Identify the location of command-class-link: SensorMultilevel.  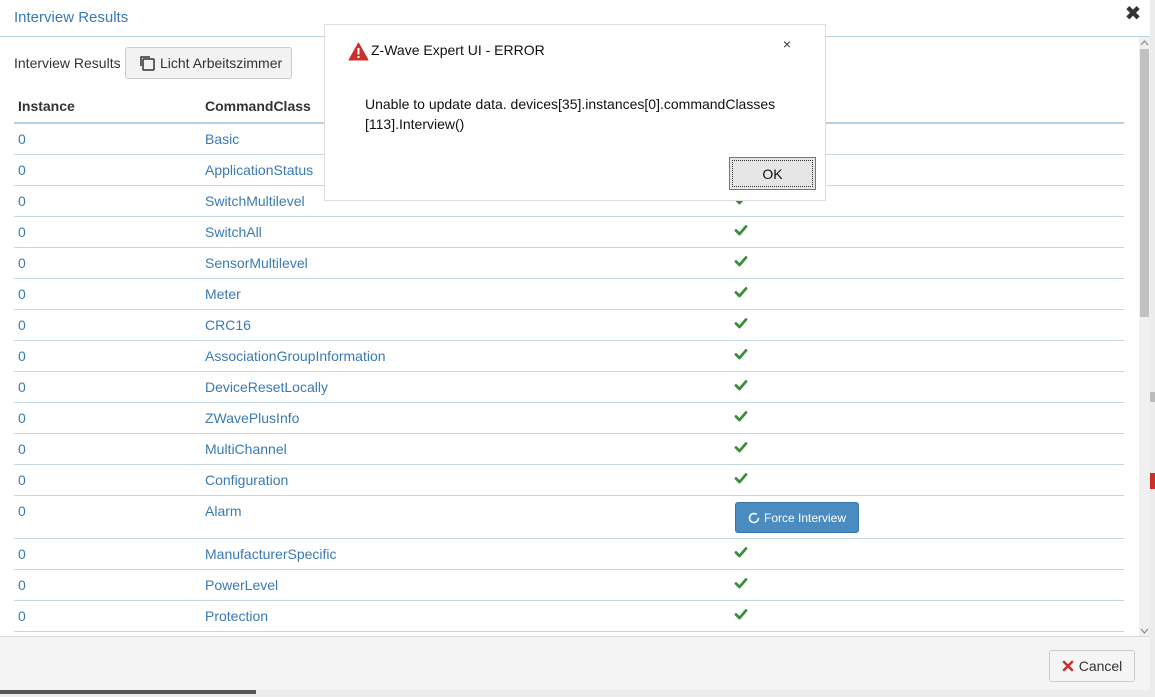
(256, 263).